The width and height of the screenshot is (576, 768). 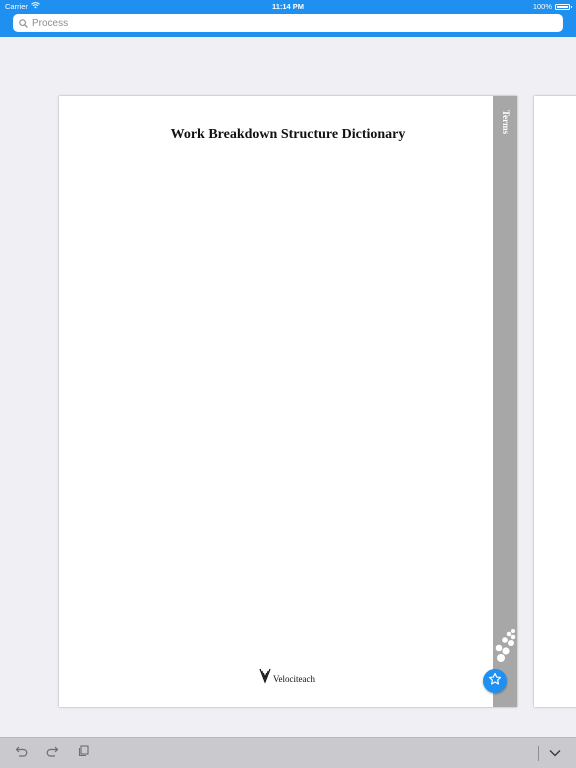 What do you see at coordinates (505, 645) in the screenshot?
I see `dots-decoration-icon` at bounding box center [505, 645].